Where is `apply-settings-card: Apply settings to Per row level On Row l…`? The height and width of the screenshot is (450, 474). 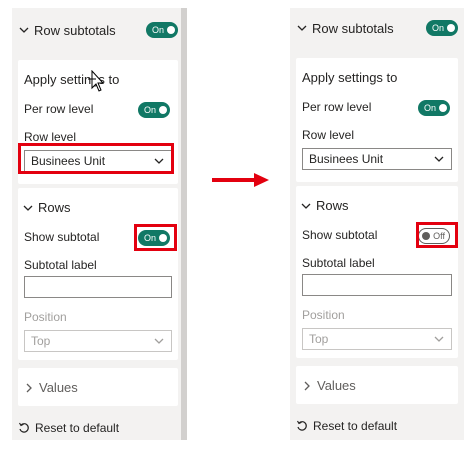 apply-settings-card: Apply settings to Per row level On Row l… is located at coordinates (377, 120).